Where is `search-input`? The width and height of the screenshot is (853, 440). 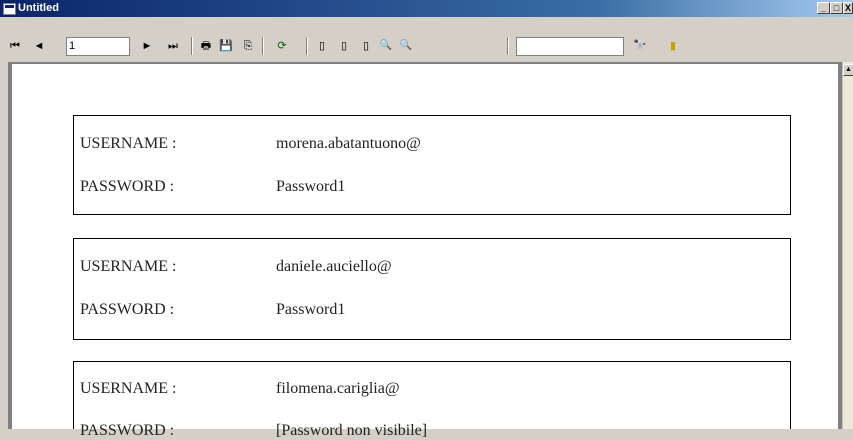 search-input is located at coordinates (570, 46).